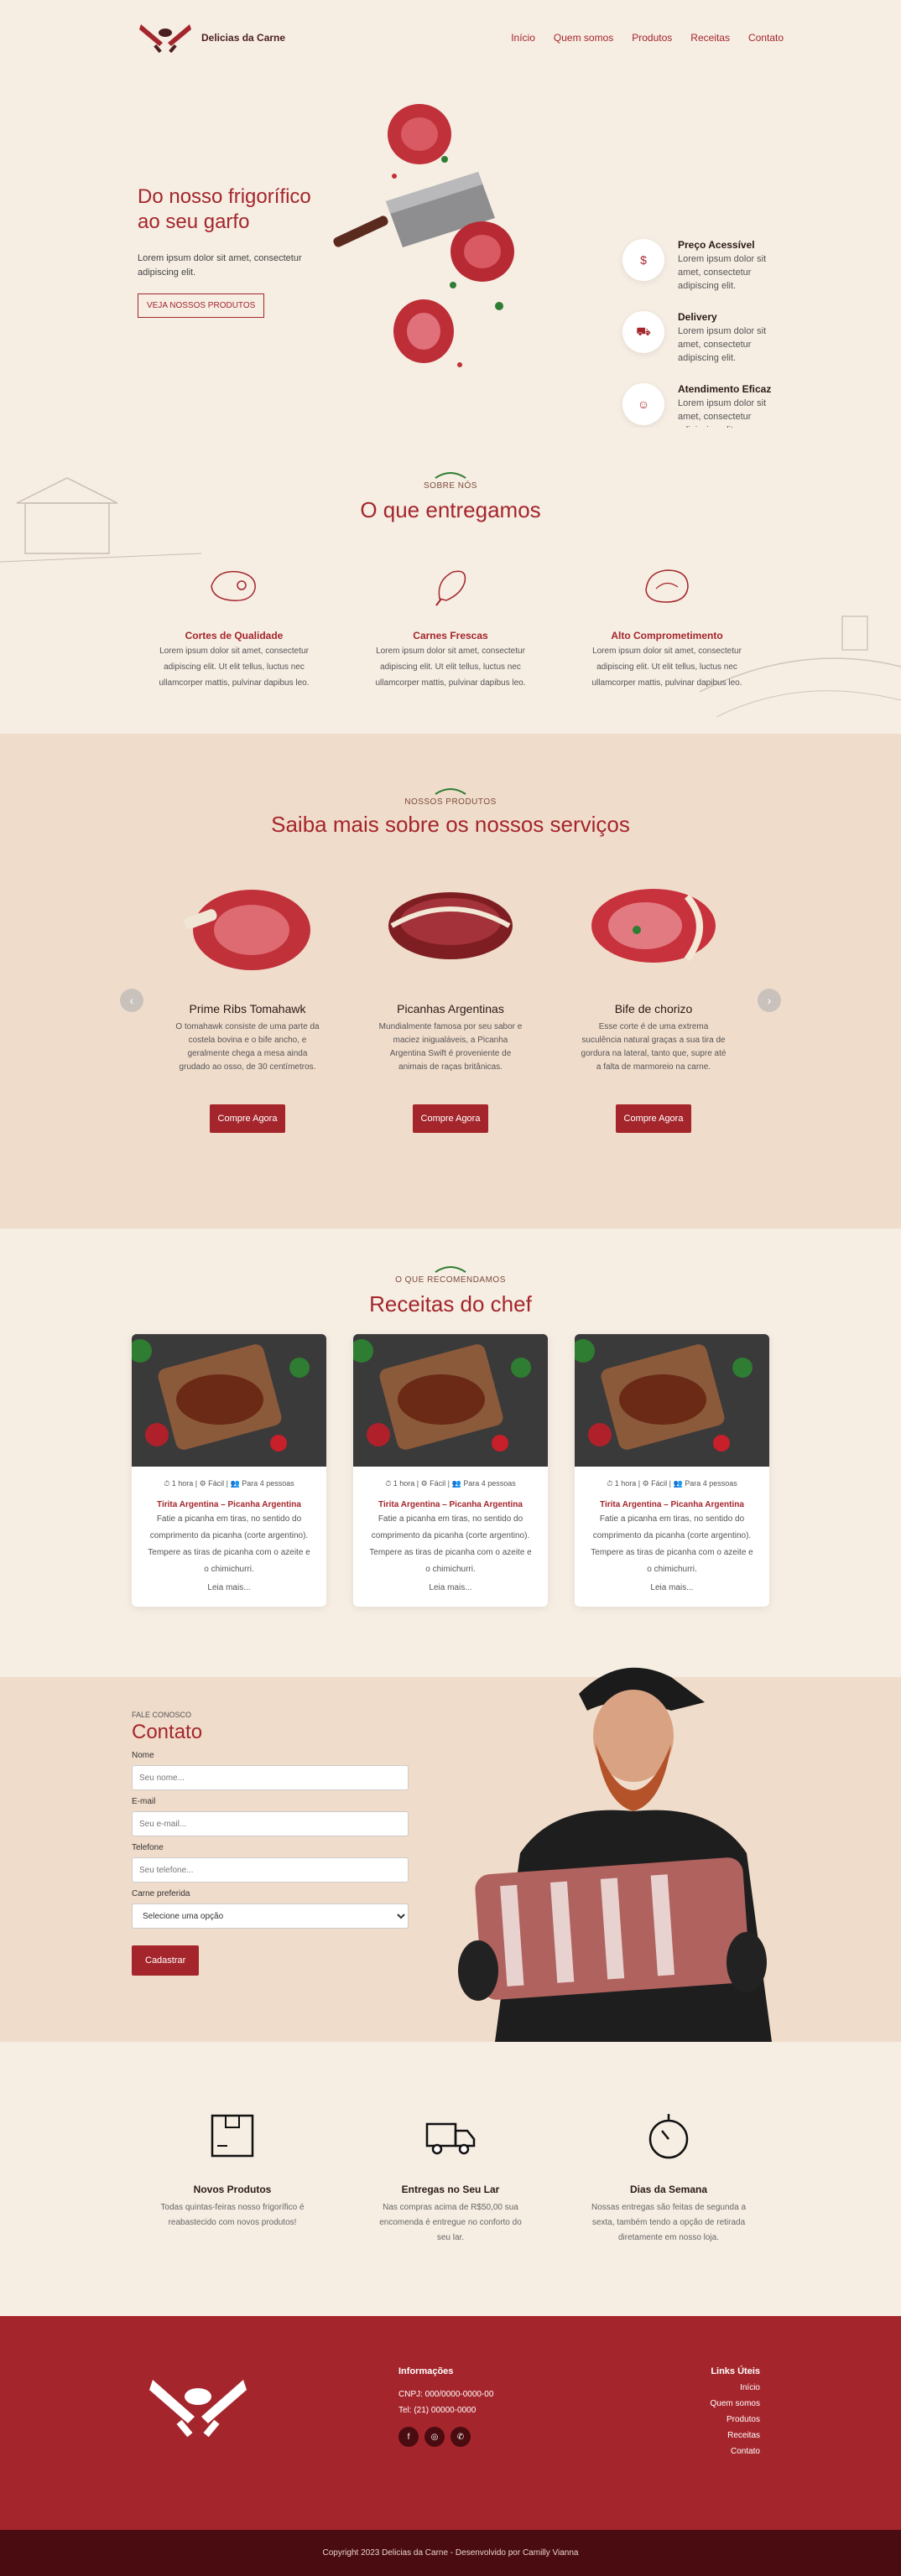 This screenshot has width=901, height=2576. I want to click on stopwatch-icon, so click(668, 2136).